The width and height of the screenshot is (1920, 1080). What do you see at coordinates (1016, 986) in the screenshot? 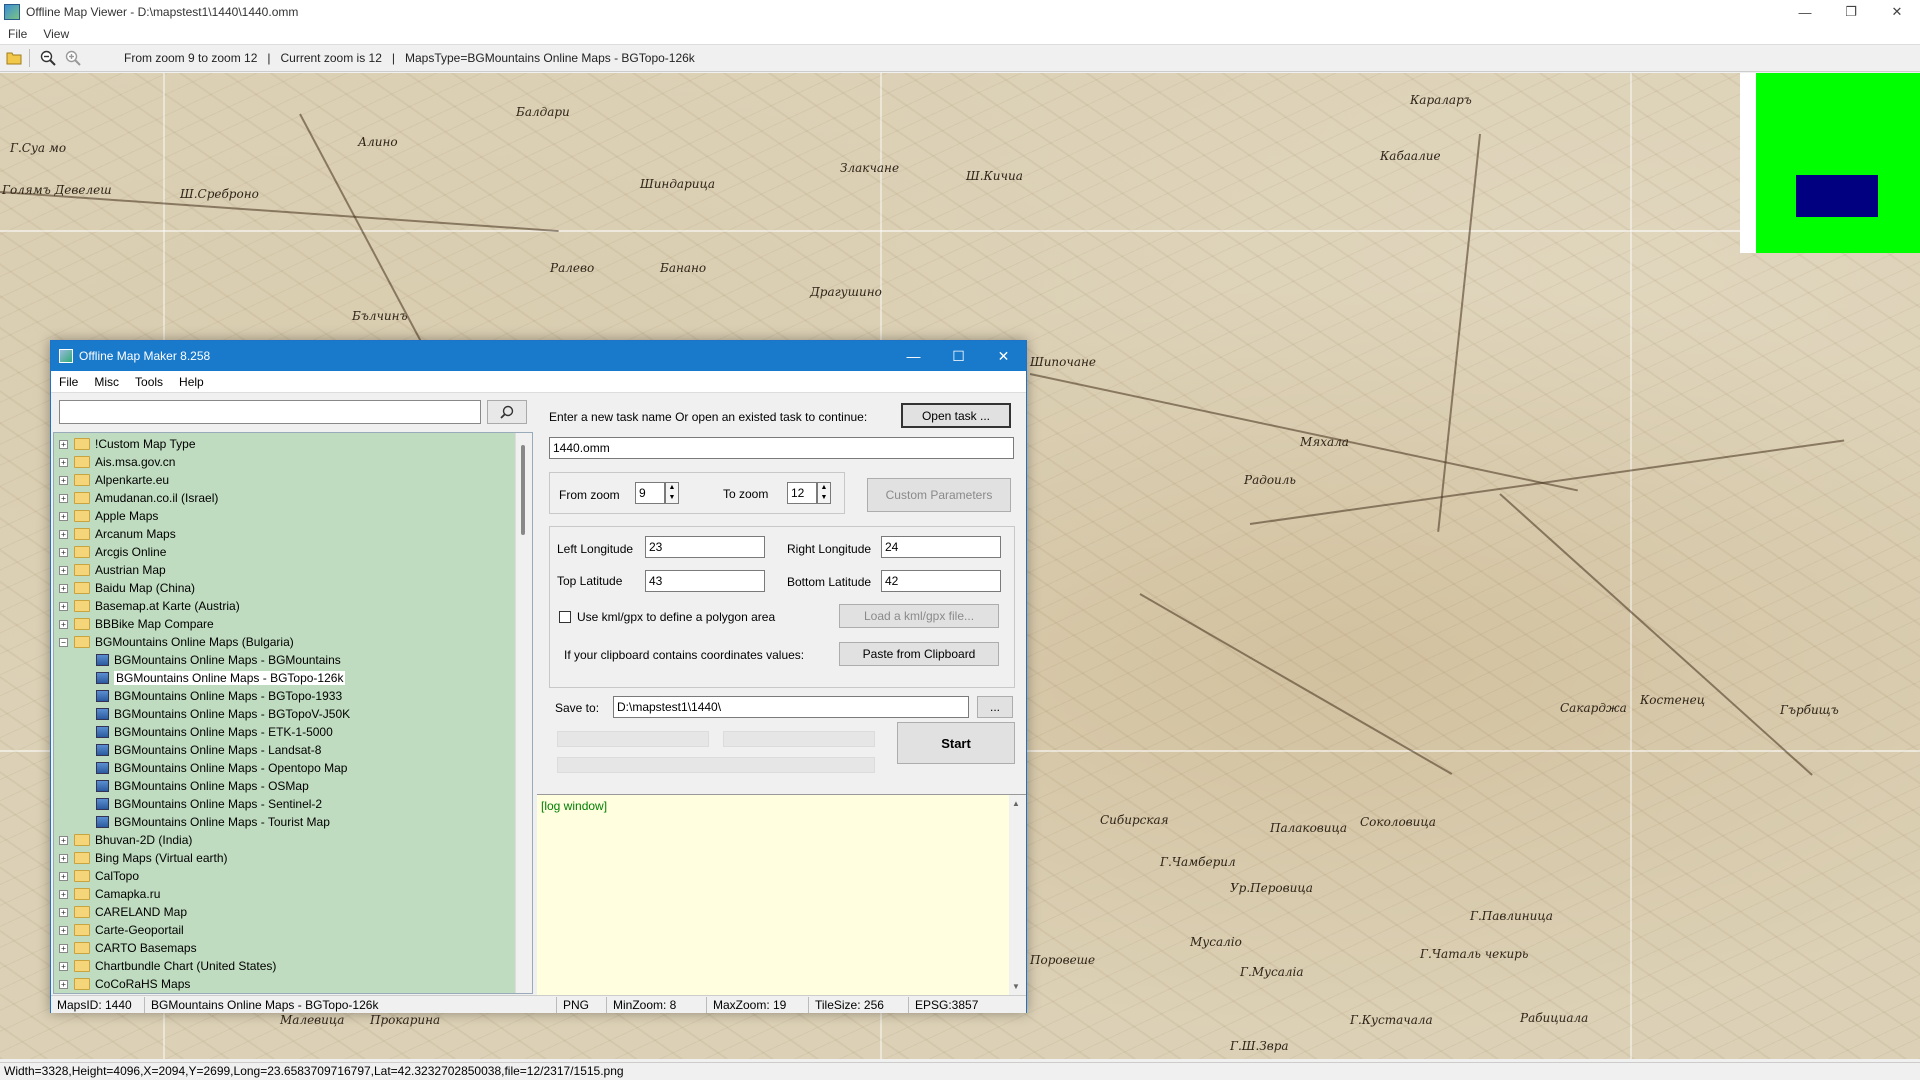
I see `scroll-down-icon: ▼` at bounding box center [1016, 986].